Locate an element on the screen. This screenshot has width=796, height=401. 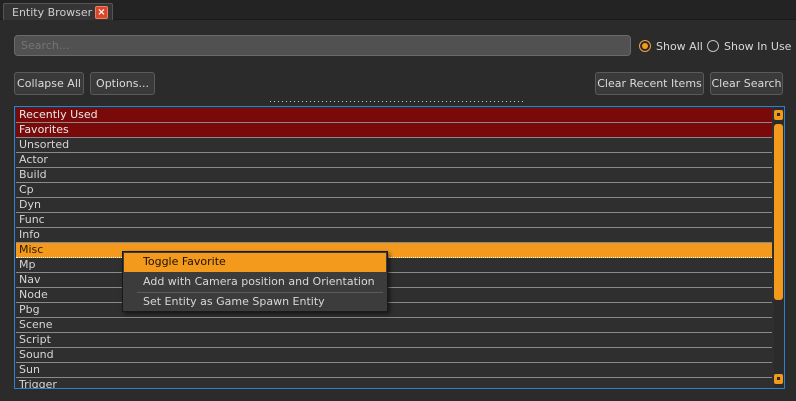
vertical-scrollbar is located at coordinates (779, 247).